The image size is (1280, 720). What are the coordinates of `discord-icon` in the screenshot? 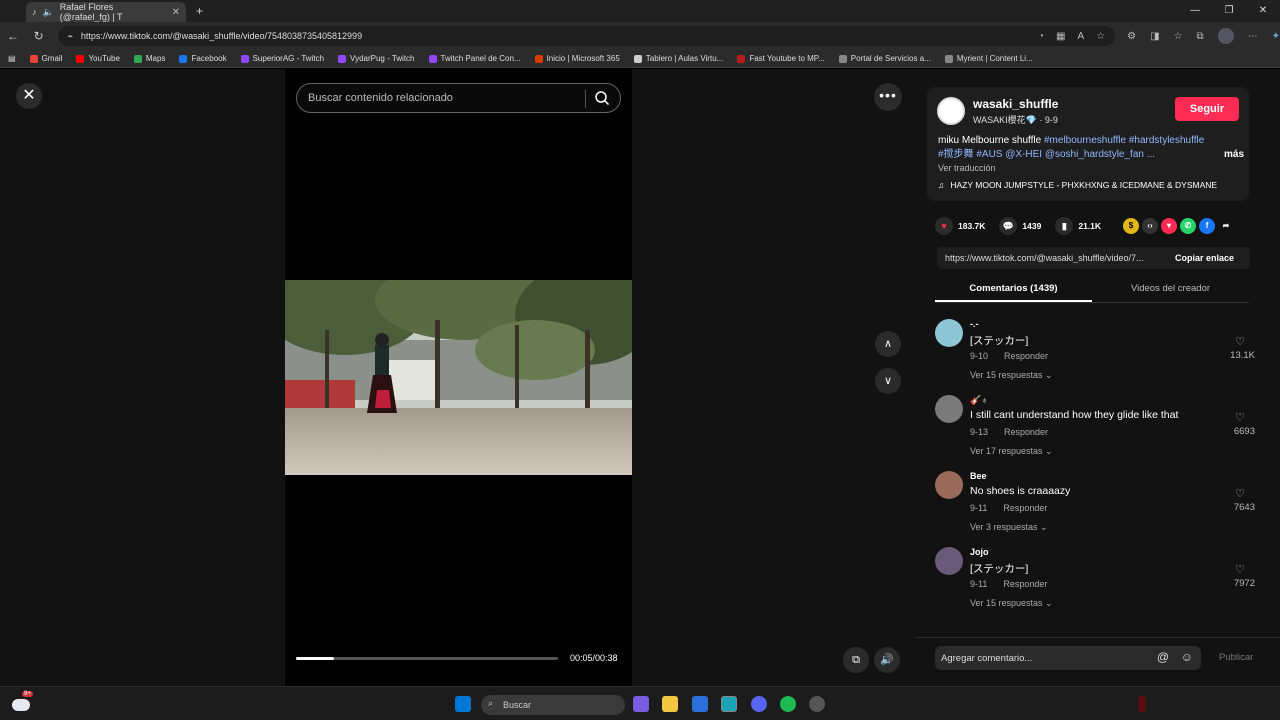 It's located at (759, 704).